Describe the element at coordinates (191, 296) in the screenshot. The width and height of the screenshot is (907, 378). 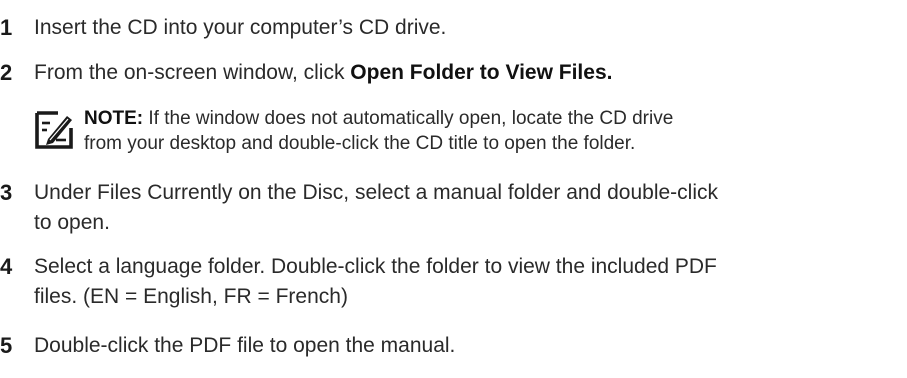
I see `step-line-2: files. (EN = English, FR = French)` at that location.